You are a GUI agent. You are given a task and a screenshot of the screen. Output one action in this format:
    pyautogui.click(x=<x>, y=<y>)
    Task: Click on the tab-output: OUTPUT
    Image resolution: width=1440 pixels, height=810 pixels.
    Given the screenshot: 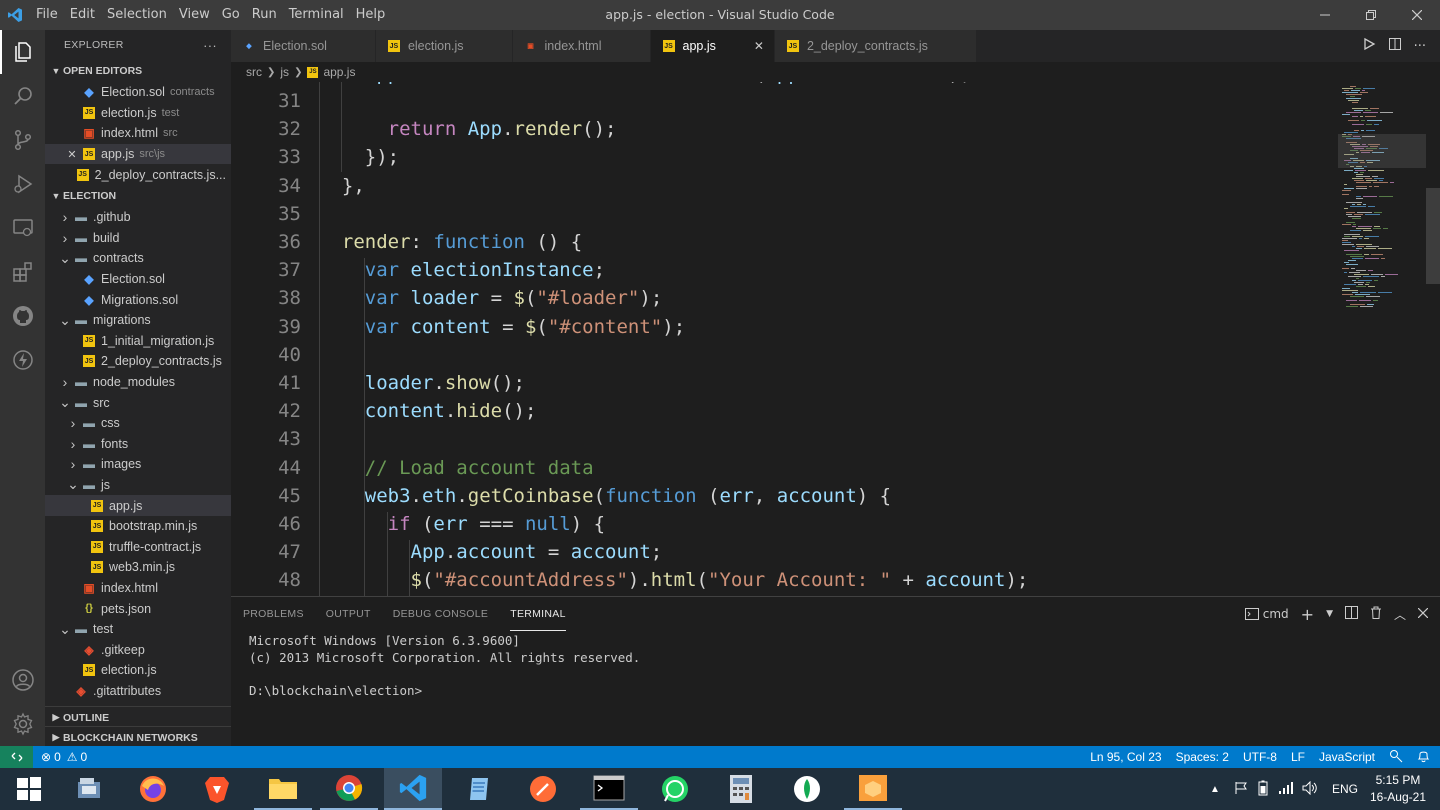 What is the action you would take?
    pyautogui.click(x=348, y=614)
    